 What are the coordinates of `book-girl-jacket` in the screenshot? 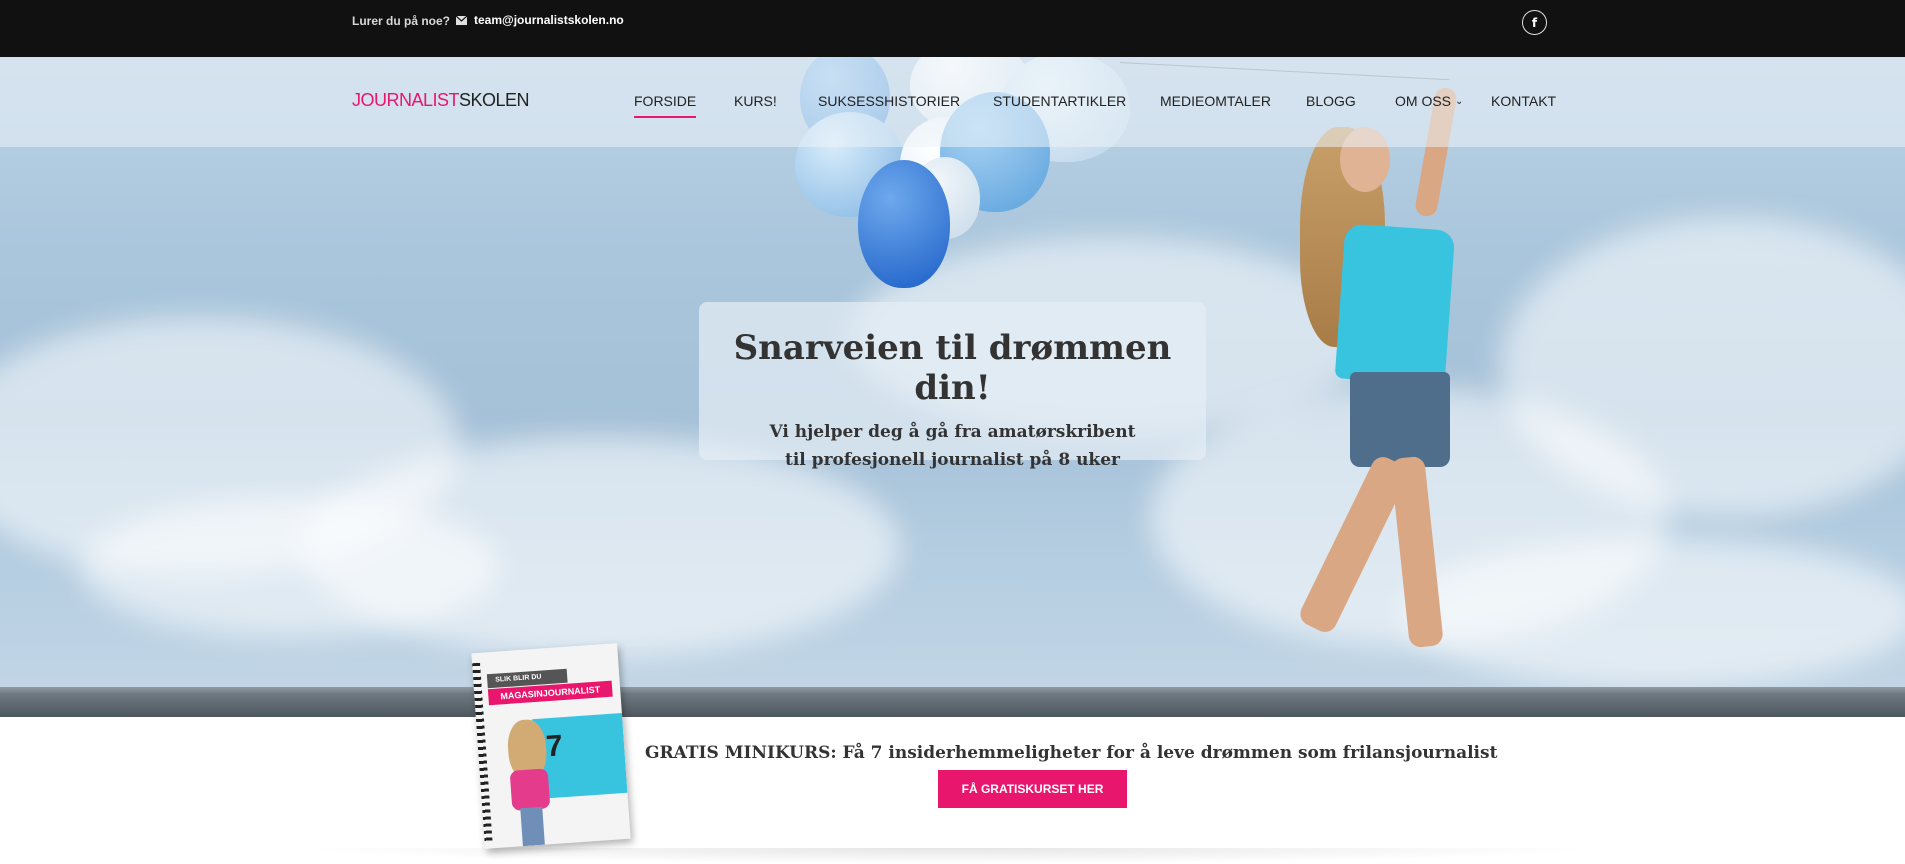 It's located at (530, 789).